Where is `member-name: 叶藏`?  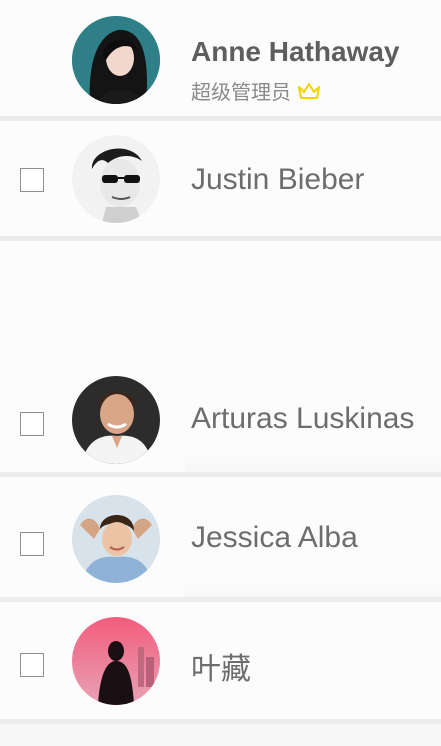 member-name: 叶藏 is located at coordinates (221, 669).